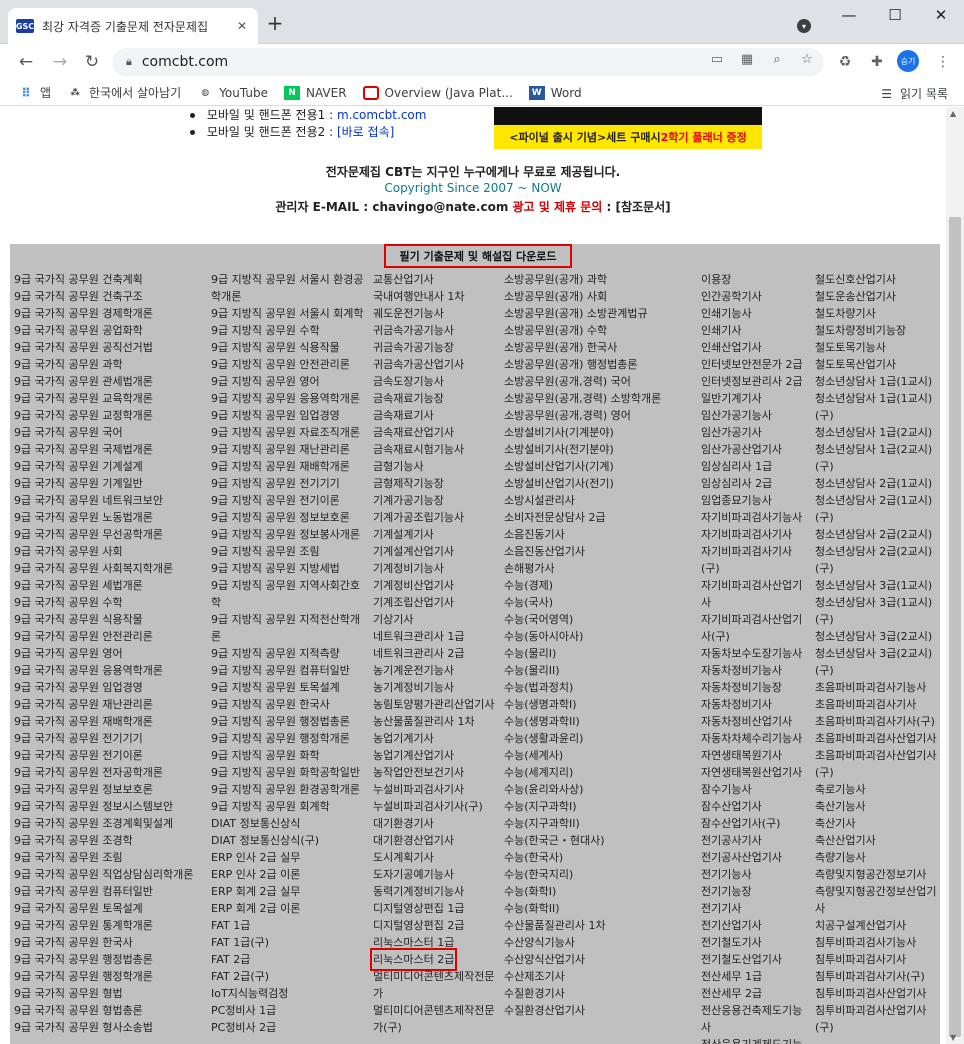  What do you see at coordinates (435, 517) in the screenshot?
I see `exam-link: 기계가공조립기능사` at bounding box center [435, 517].